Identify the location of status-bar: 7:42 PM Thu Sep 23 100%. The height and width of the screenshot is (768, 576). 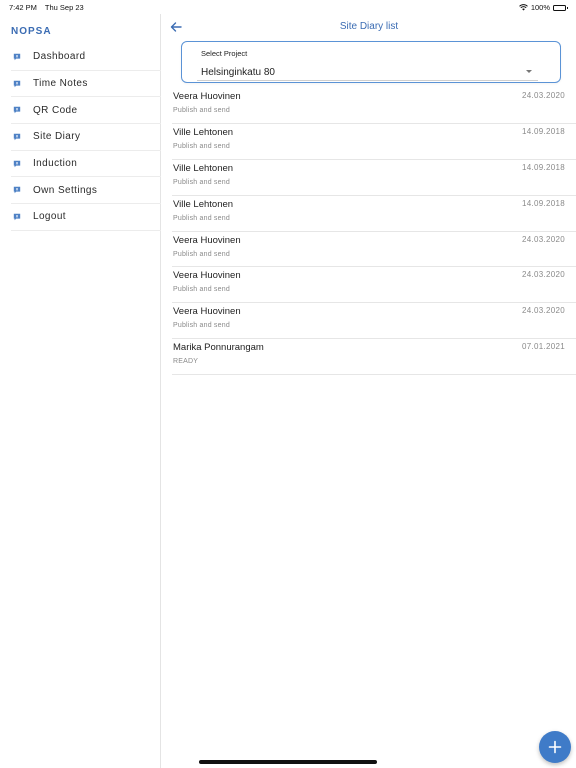
(288, 7).